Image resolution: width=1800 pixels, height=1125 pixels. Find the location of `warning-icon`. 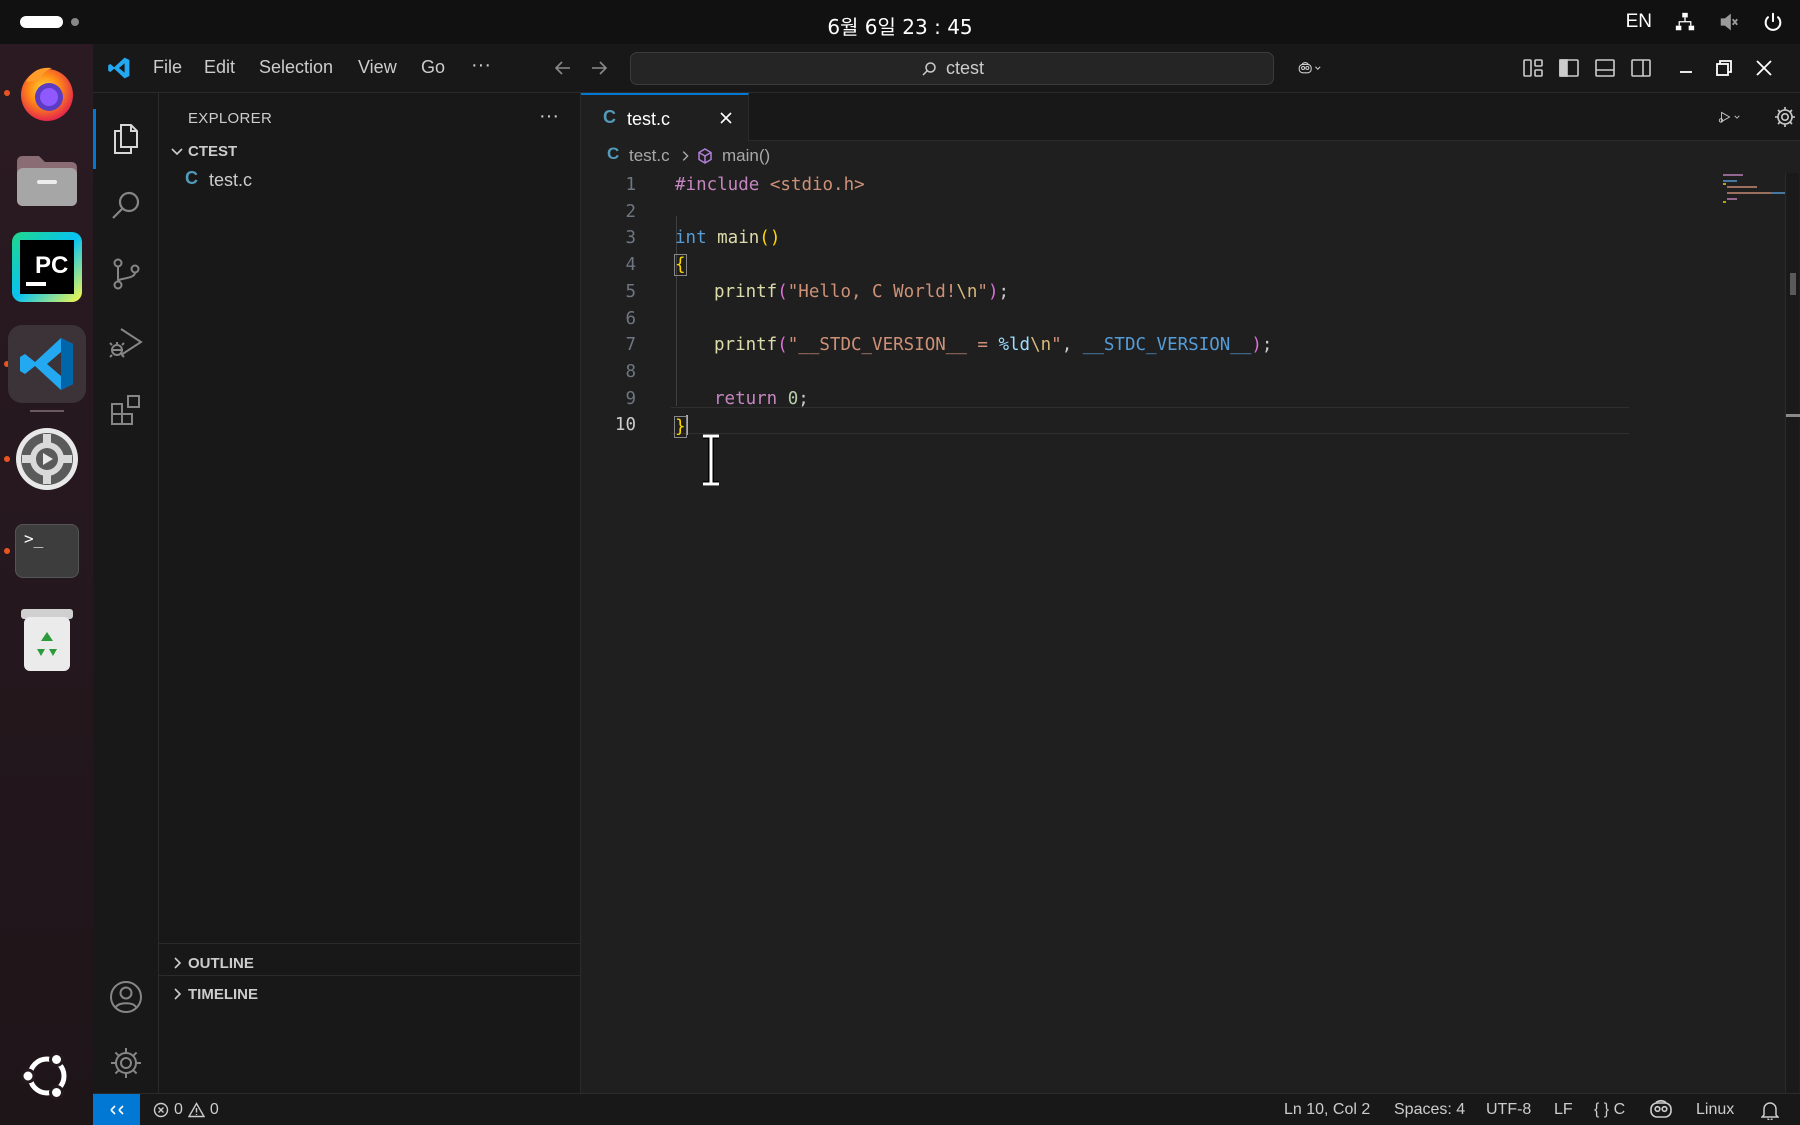

warning-icon is located at coordinates (196, 1110).